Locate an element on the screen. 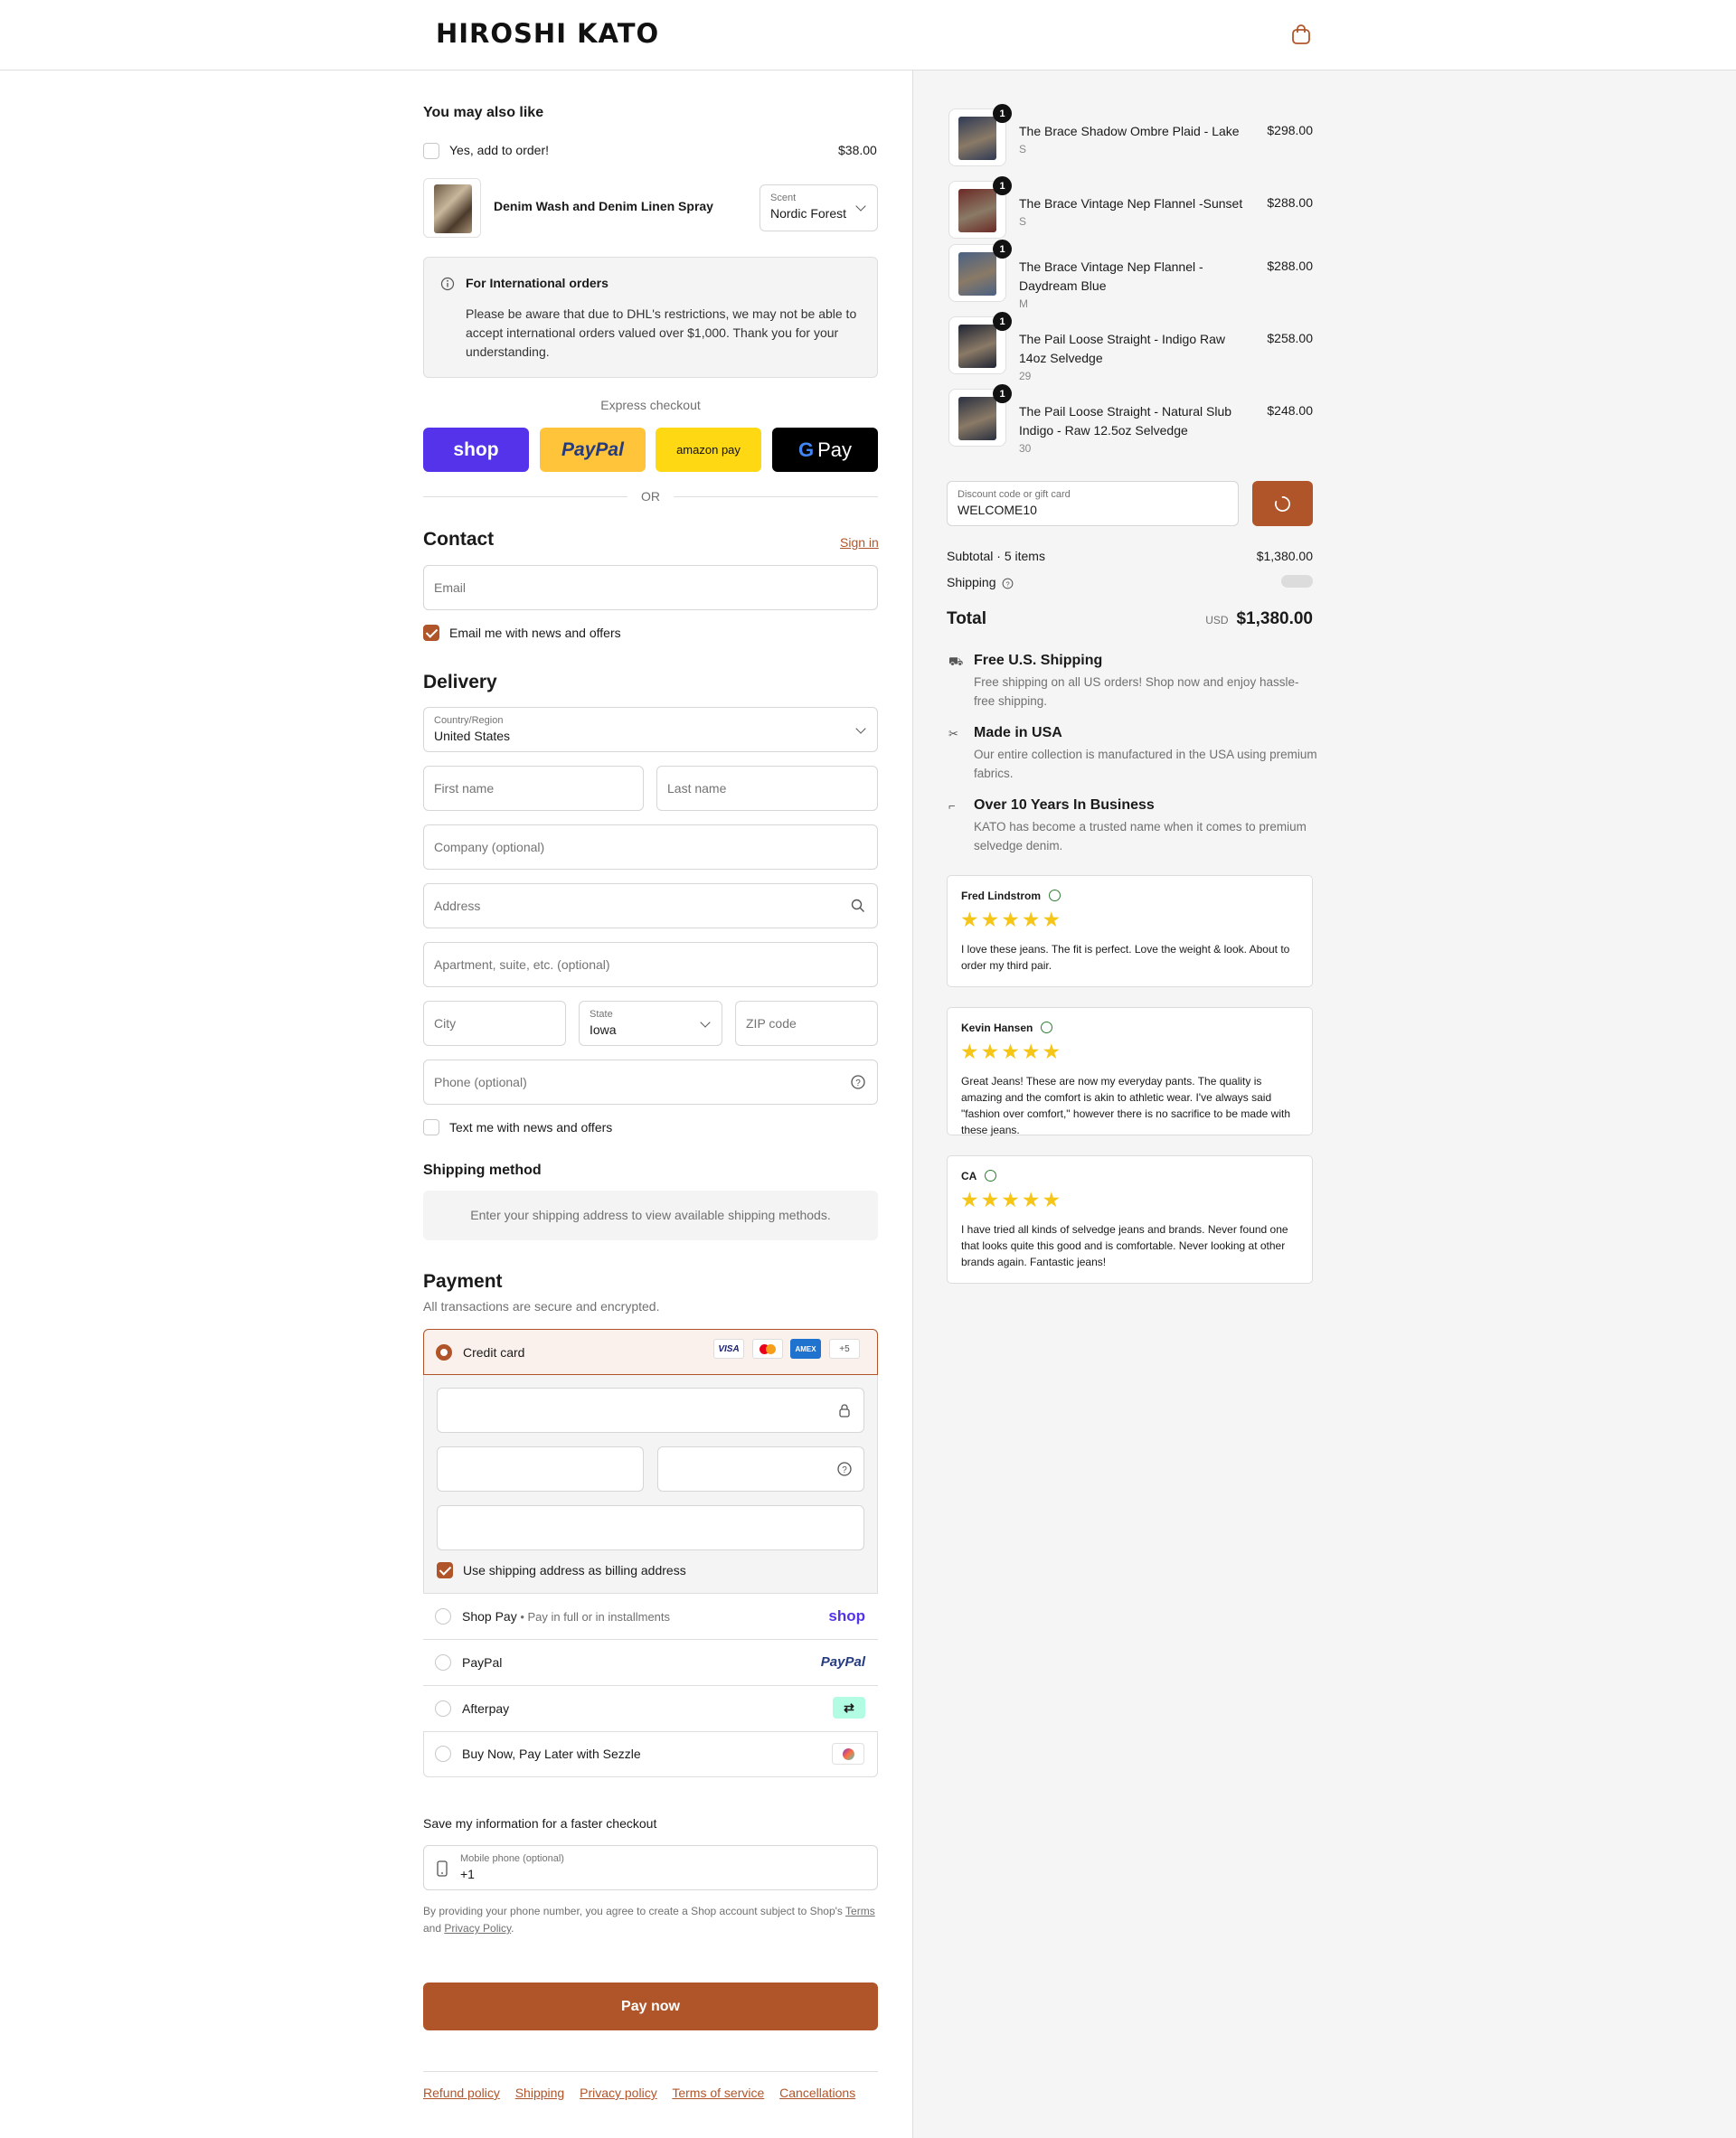  afterpay-option: Afterpay ⇄ is located at coordinates (650, 1708).